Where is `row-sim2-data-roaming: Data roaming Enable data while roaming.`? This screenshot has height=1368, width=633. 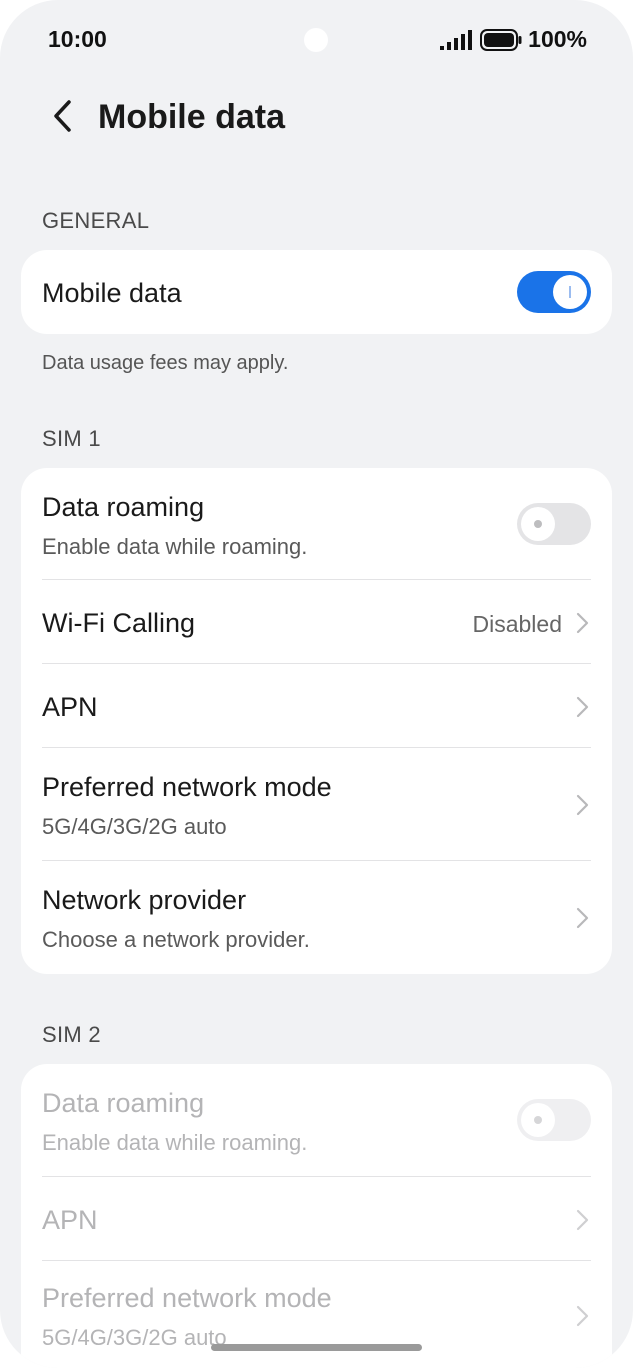
row-sim2-data-roaming: Data roaming Enable data while roaming. is located at coordinates (316, 1120).